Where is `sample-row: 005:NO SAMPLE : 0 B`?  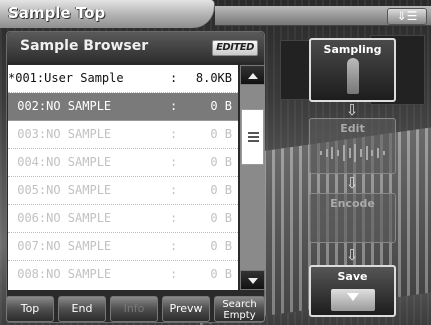 sample-row: 005:NO SAMPLE : 0 B is located at coordinates (123, 191).